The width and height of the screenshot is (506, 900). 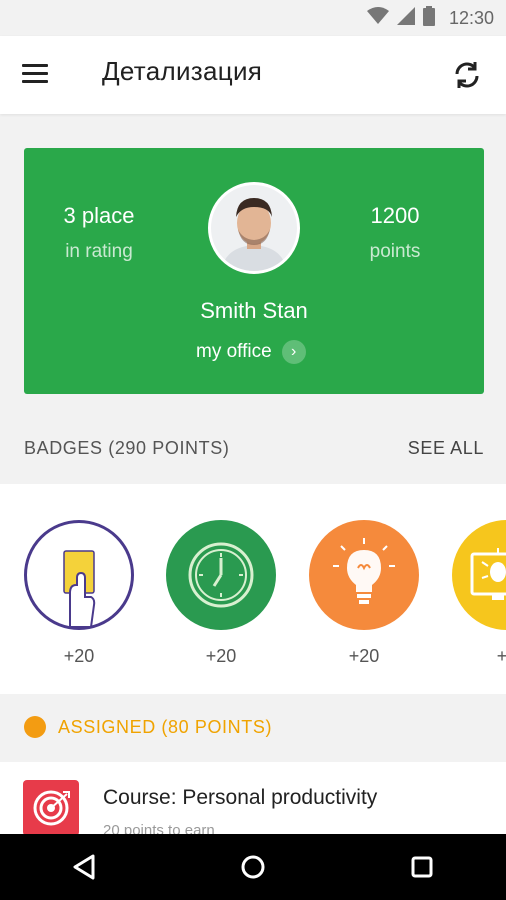 What do you see at coordinates (99, 251) in the screenshot?
I see `rating-label: in rating` at bounding box center [99, 251].